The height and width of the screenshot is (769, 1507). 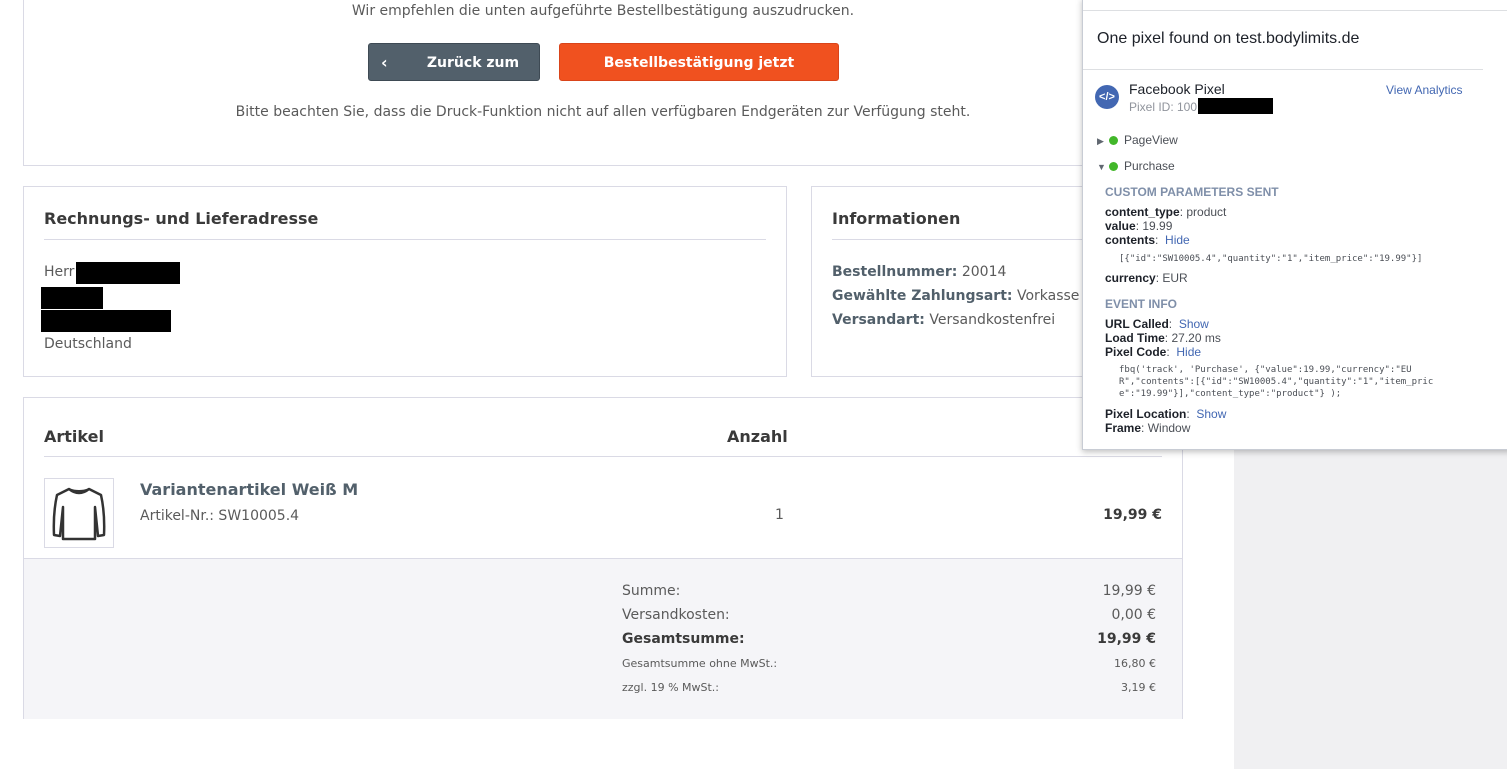 I want to click on payment-label: Gewählte Zahlungsart:, so click(x=922, y=296).